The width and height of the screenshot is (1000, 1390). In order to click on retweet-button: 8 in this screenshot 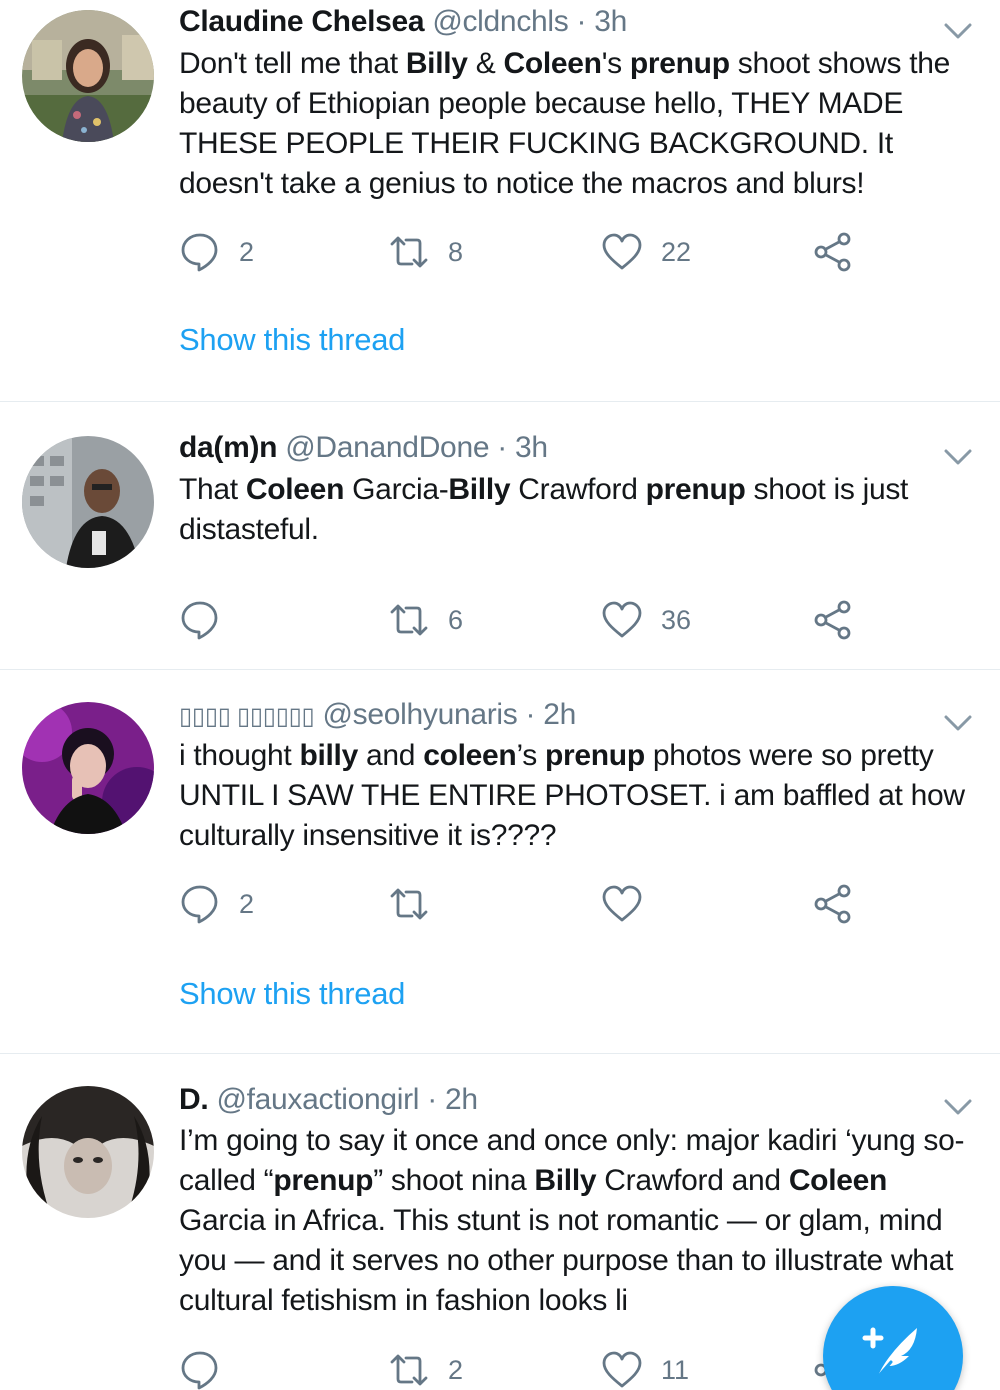, I will do `click(425, 252)`.